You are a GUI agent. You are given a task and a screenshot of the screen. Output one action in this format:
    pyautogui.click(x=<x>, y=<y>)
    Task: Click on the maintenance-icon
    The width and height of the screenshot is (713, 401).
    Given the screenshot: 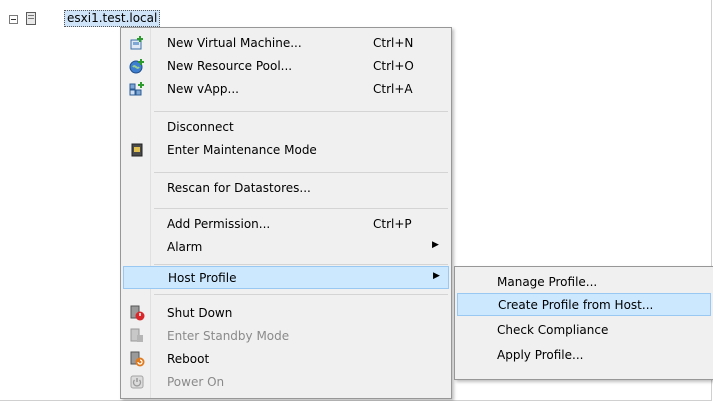 What is the action you would take?
    pyautogui.click(x=137, y=150)
    